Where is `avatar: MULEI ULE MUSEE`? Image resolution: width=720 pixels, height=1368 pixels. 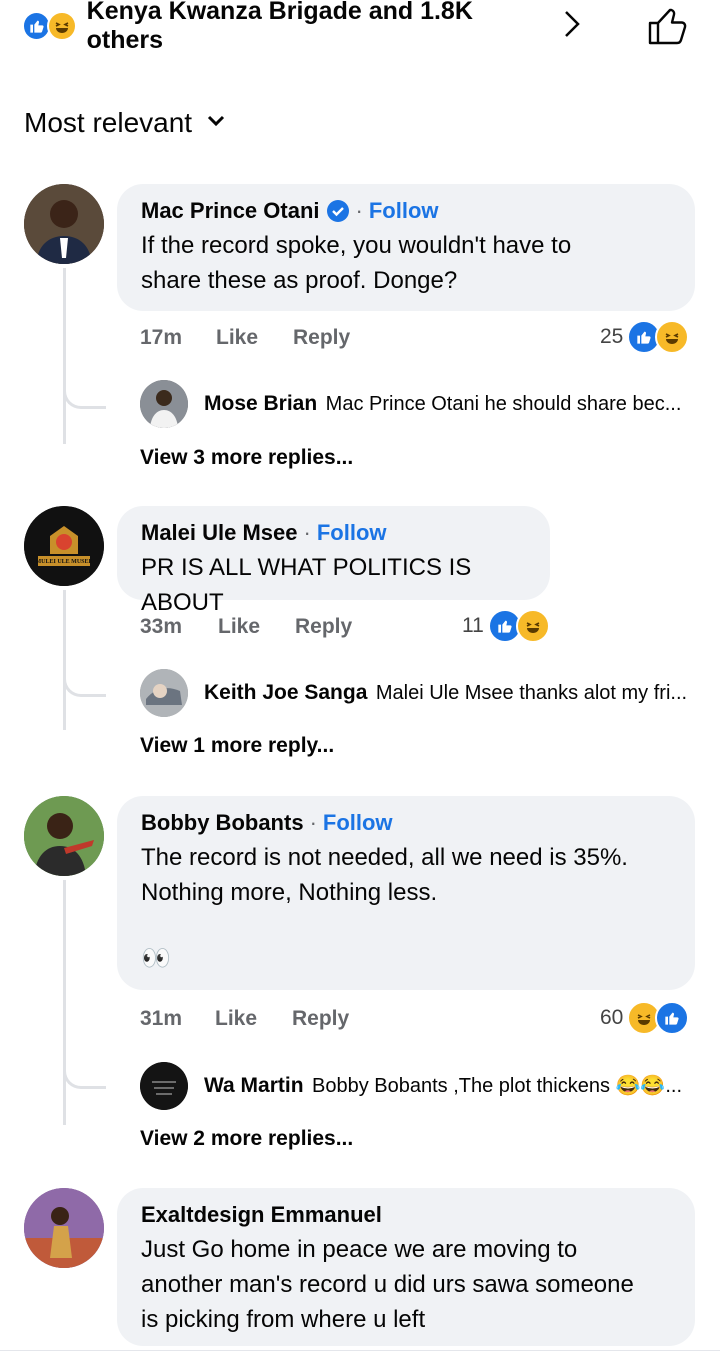
avatar: MULEI ULE MUSEE is located at coordinates (64, 546).